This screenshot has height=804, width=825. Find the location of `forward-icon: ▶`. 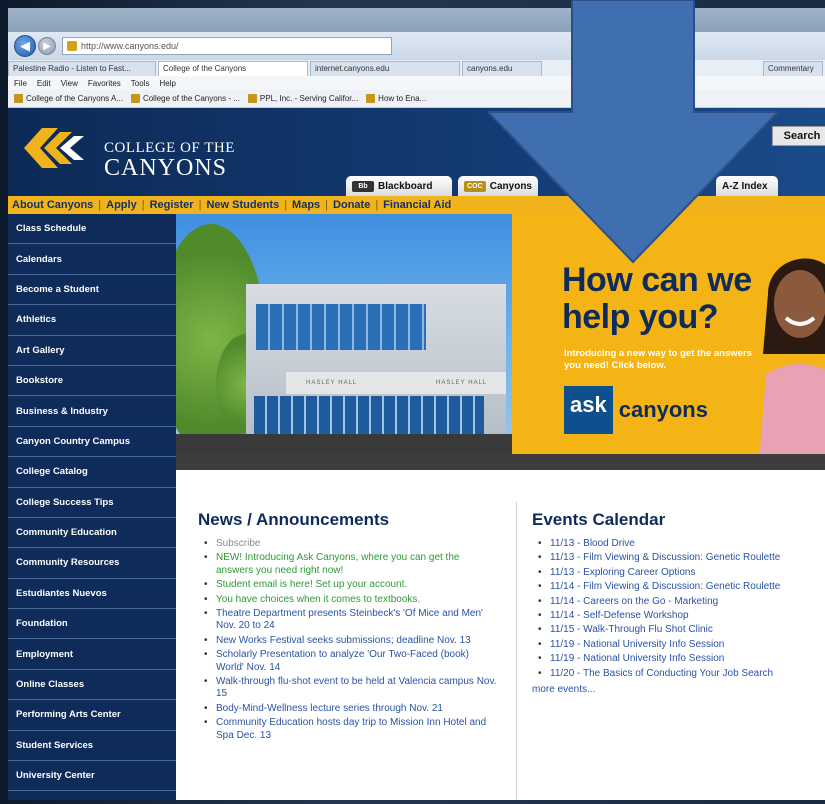

forward-icon: ▶ is located at coordinates (47, 46).